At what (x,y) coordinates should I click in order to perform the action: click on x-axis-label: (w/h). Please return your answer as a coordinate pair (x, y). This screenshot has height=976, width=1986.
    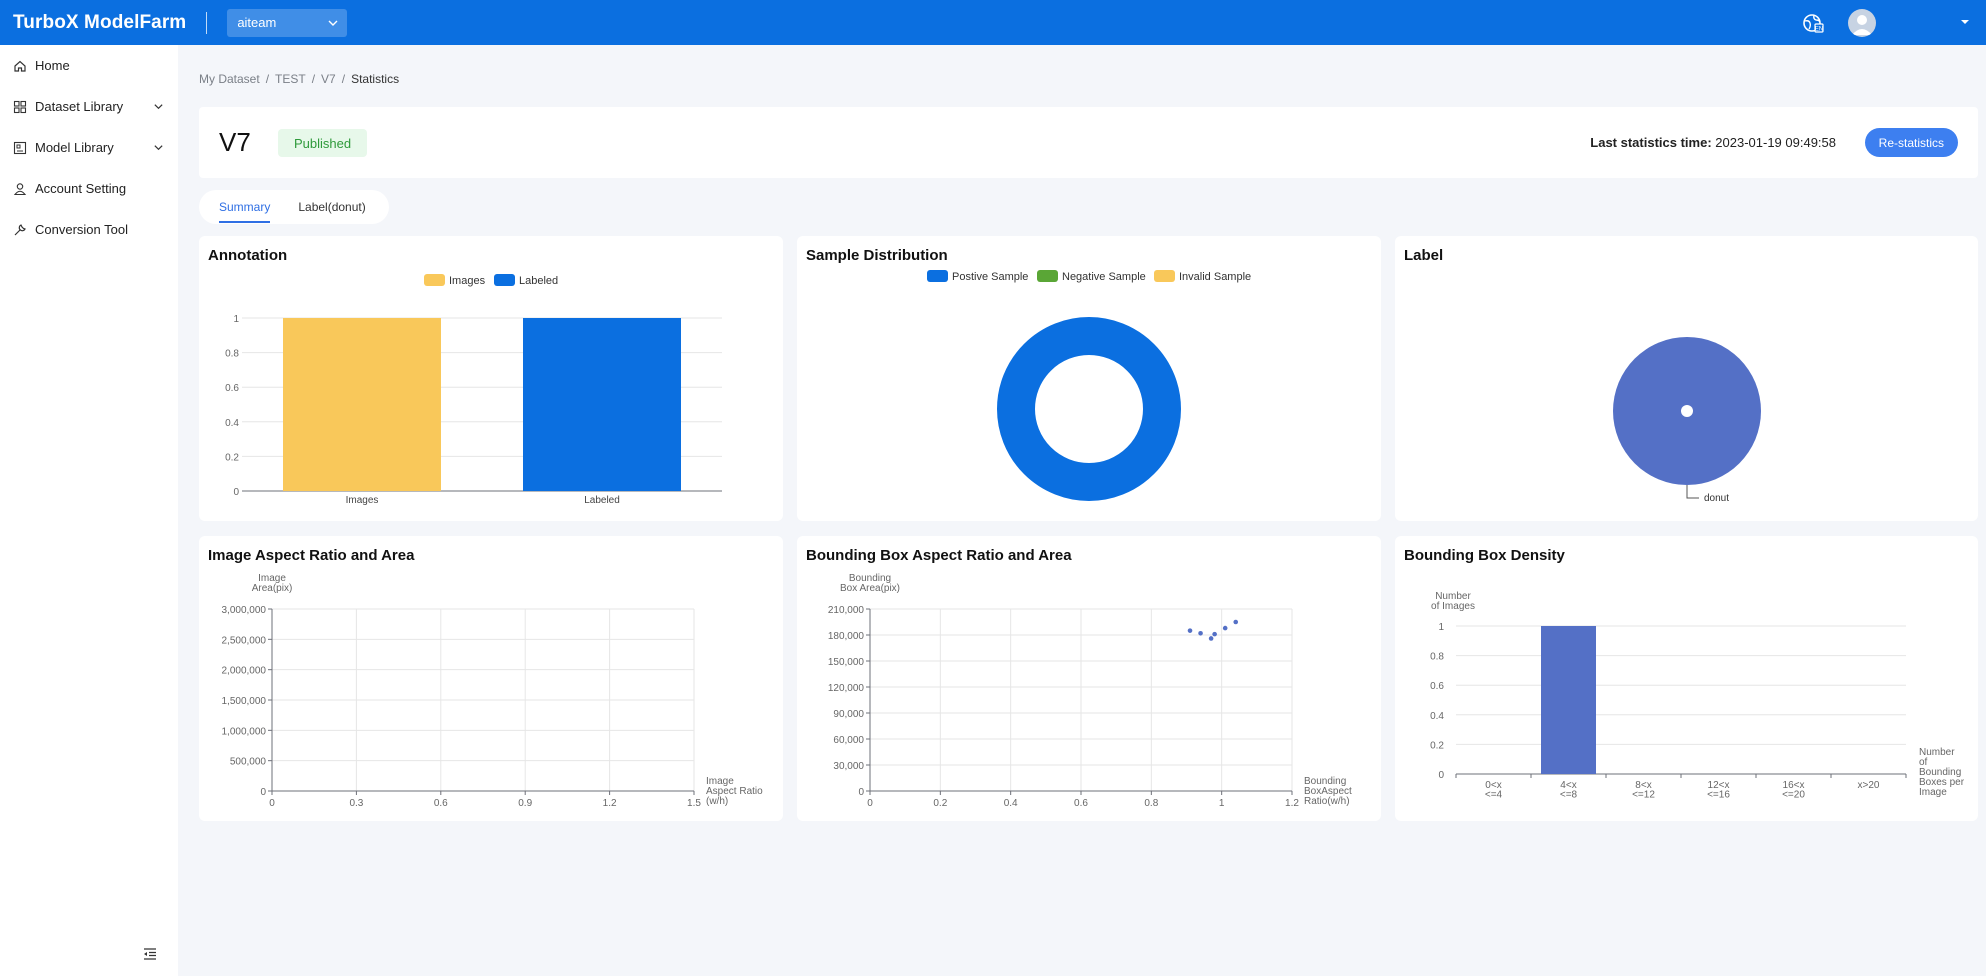
    Looking at the image, I should click on (717, 801).